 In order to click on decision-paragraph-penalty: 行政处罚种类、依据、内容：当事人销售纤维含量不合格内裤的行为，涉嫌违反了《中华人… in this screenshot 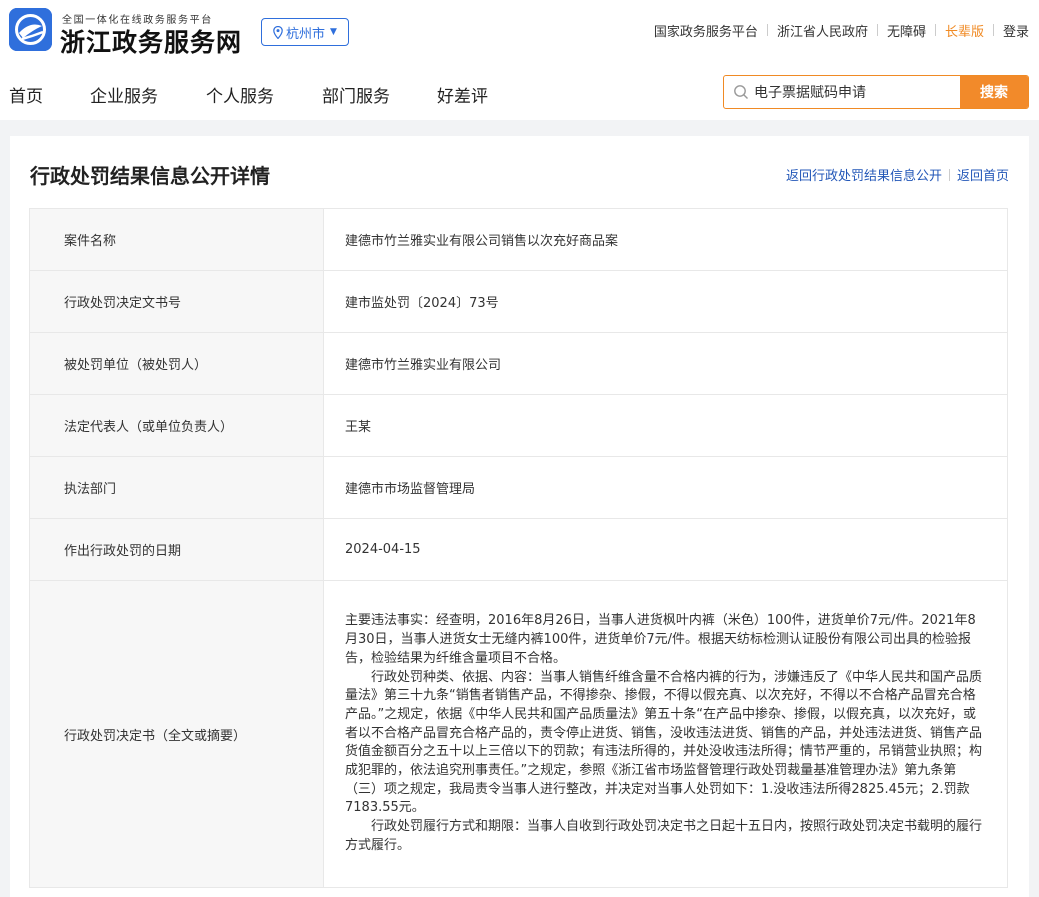, I will do `click(664, 742)`.